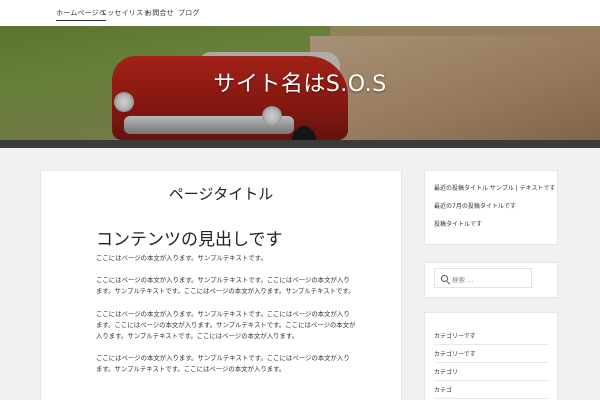 This screenshot has width=600, height=400. Describe the element at coordinates (81, 14) in the screenshot. I see `nav-item-home: ホームページへ` at that location.